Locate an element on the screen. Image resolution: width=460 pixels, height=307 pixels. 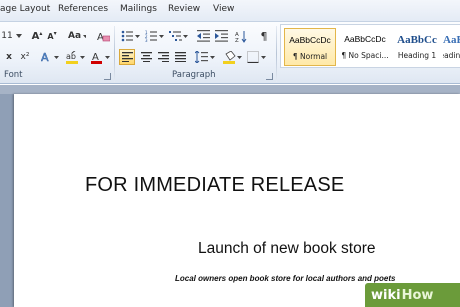
svg-text: Z is located at coordinates (237, 40).